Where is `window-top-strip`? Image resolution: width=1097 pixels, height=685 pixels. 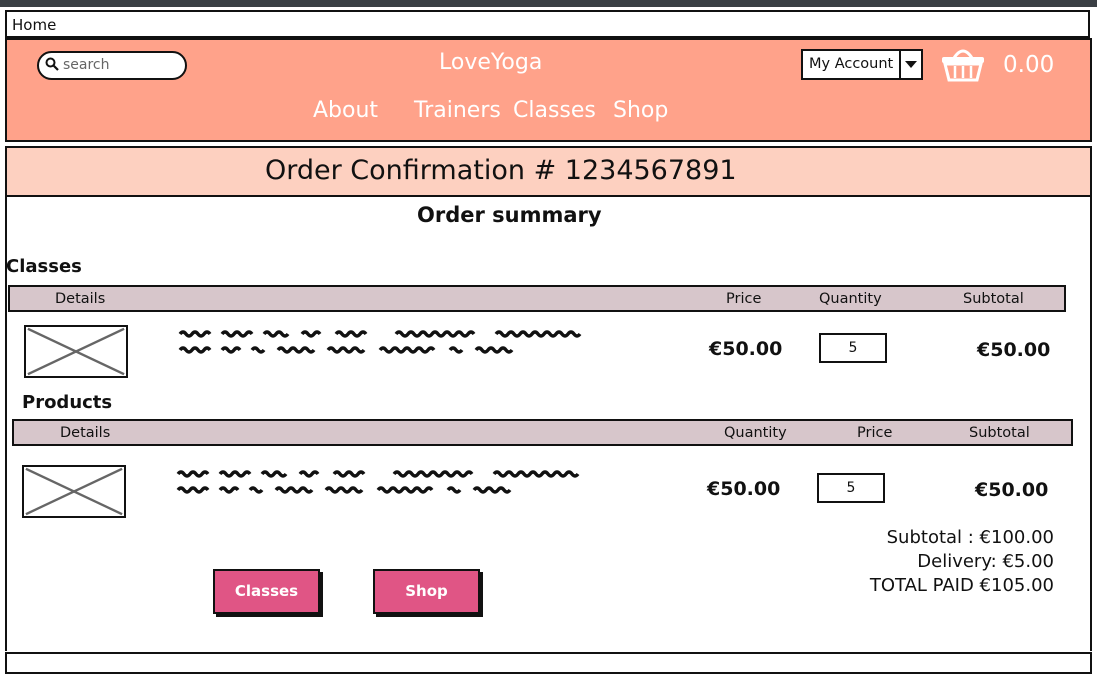 window-top-strip is located at coordinates (548, 3).